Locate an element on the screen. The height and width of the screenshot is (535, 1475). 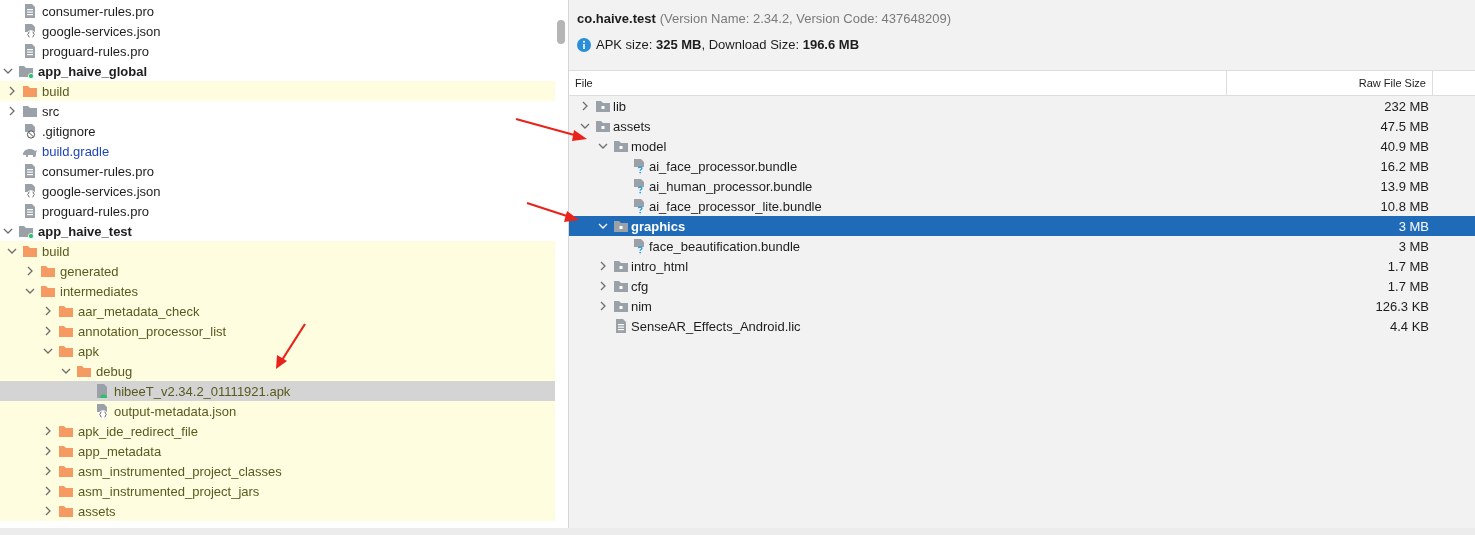
tree-item-label: app_metadata is located at coordinates (120, 451).